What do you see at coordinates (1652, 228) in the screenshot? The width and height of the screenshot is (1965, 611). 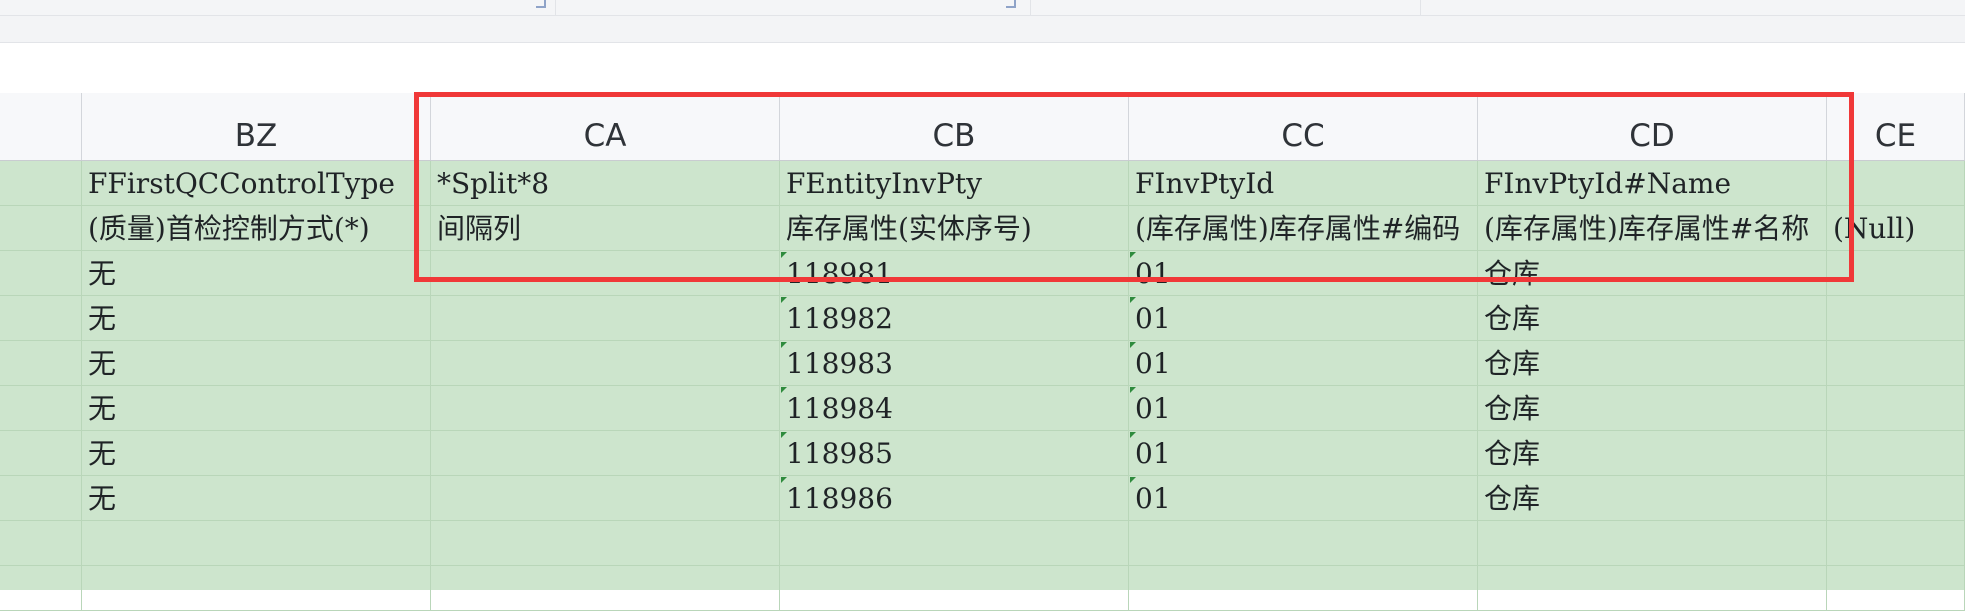 I see `cell: (库存属性)库存属性#名称` at bounding box center [1652, 228].